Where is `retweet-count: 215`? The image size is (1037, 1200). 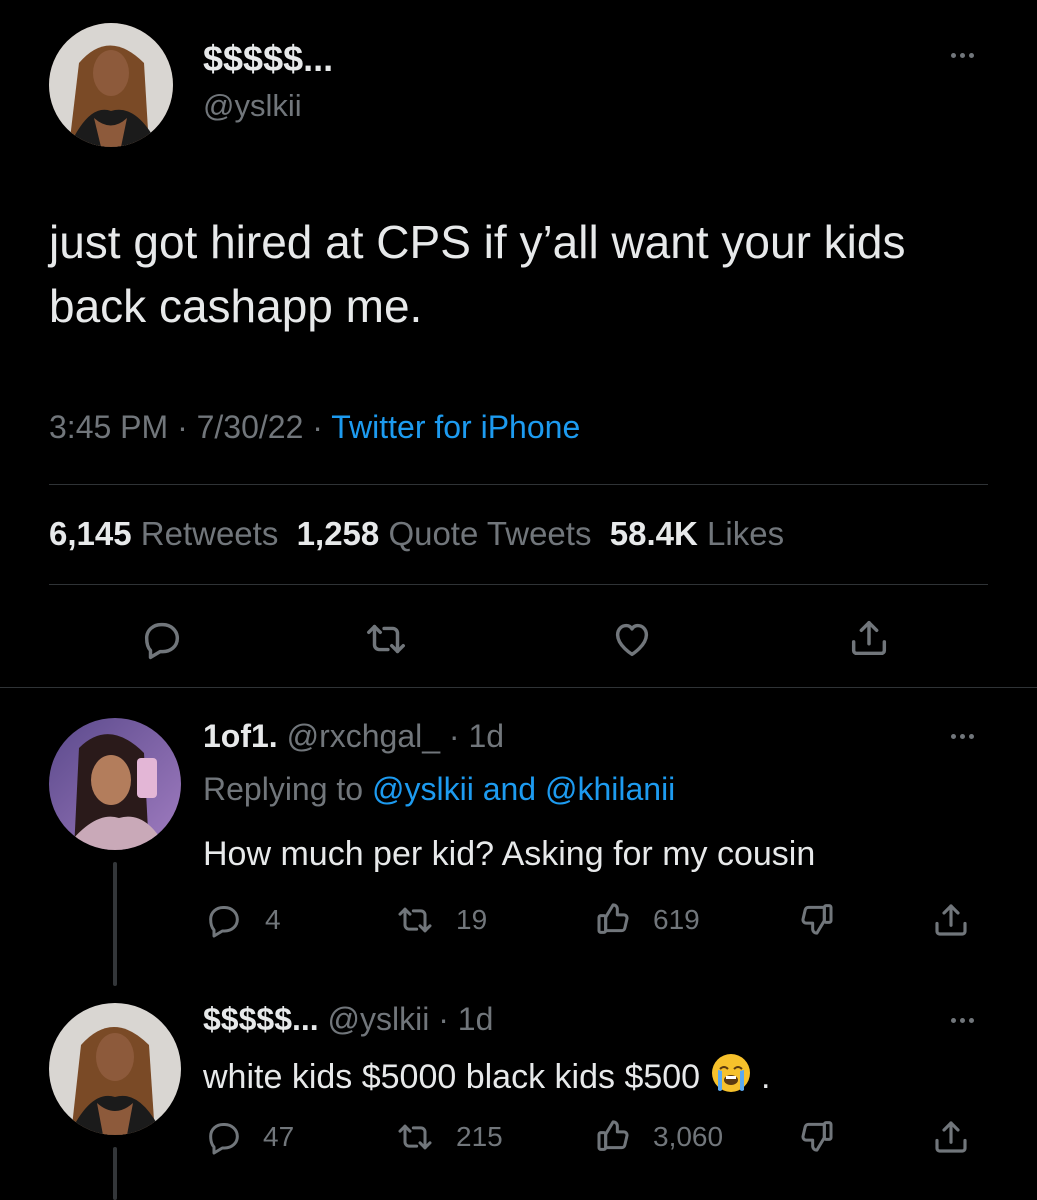
retweet-count: 215 is located at coordinates (479, 1136).